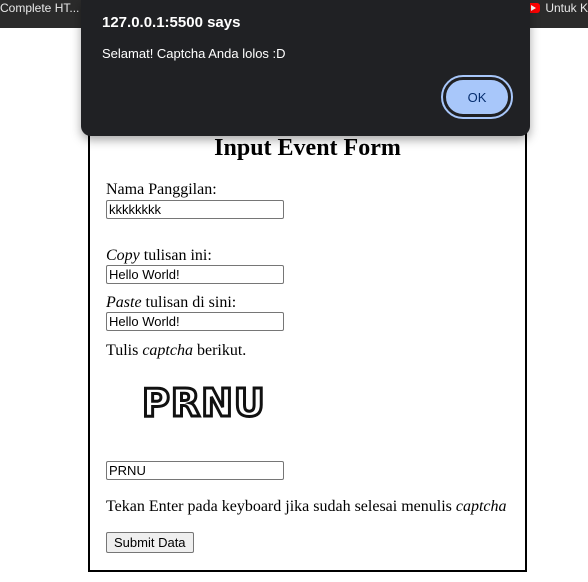  What do you see at coordinates (175, 255) in the screenshot?
I see `copy-label-text: tulisan ini:` at bounding box center [175, 255].